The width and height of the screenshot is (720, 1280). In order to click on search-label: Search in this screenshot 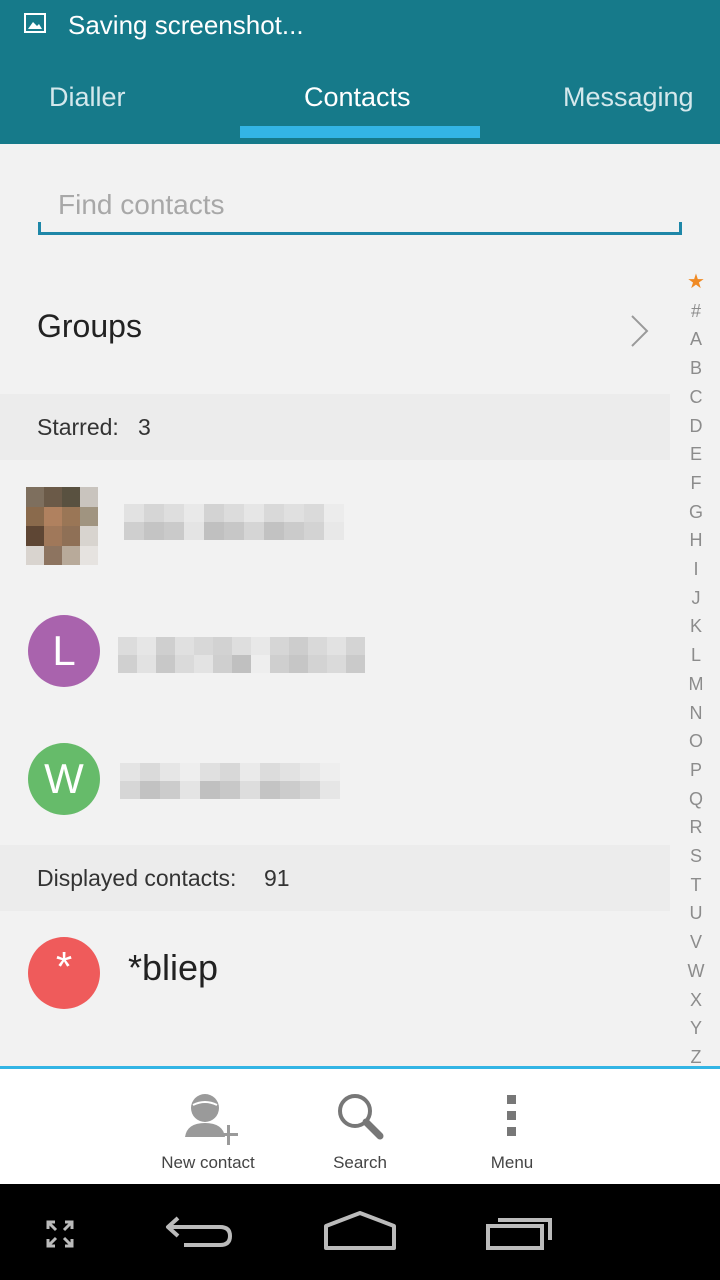, I will do `click(360, 1162)`.